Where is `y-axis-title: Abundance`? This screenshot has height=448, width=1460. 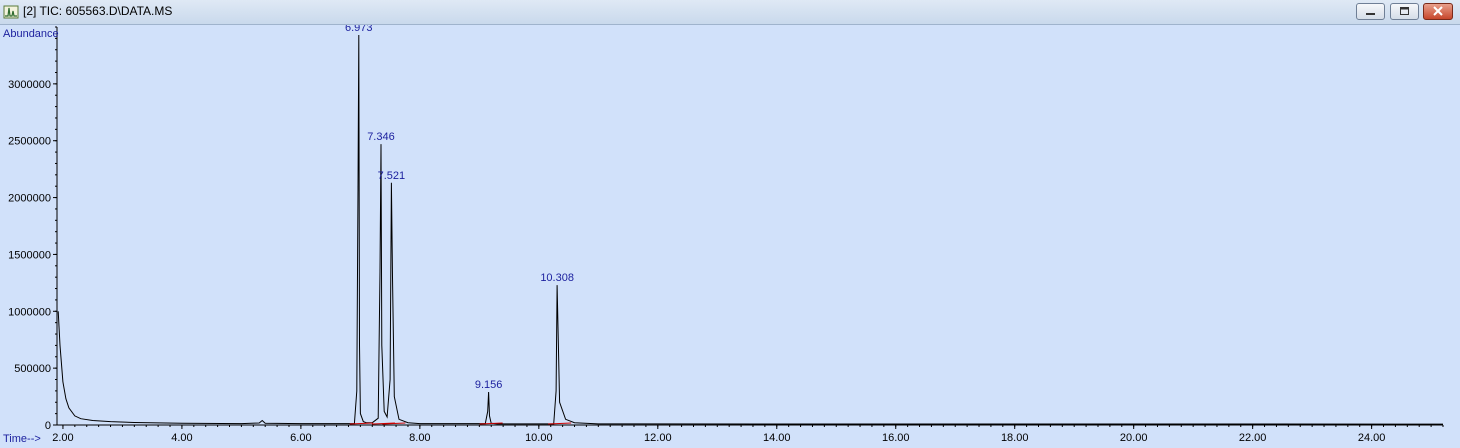
y-axis-title: Abundance is located at coordinates (31, 34).